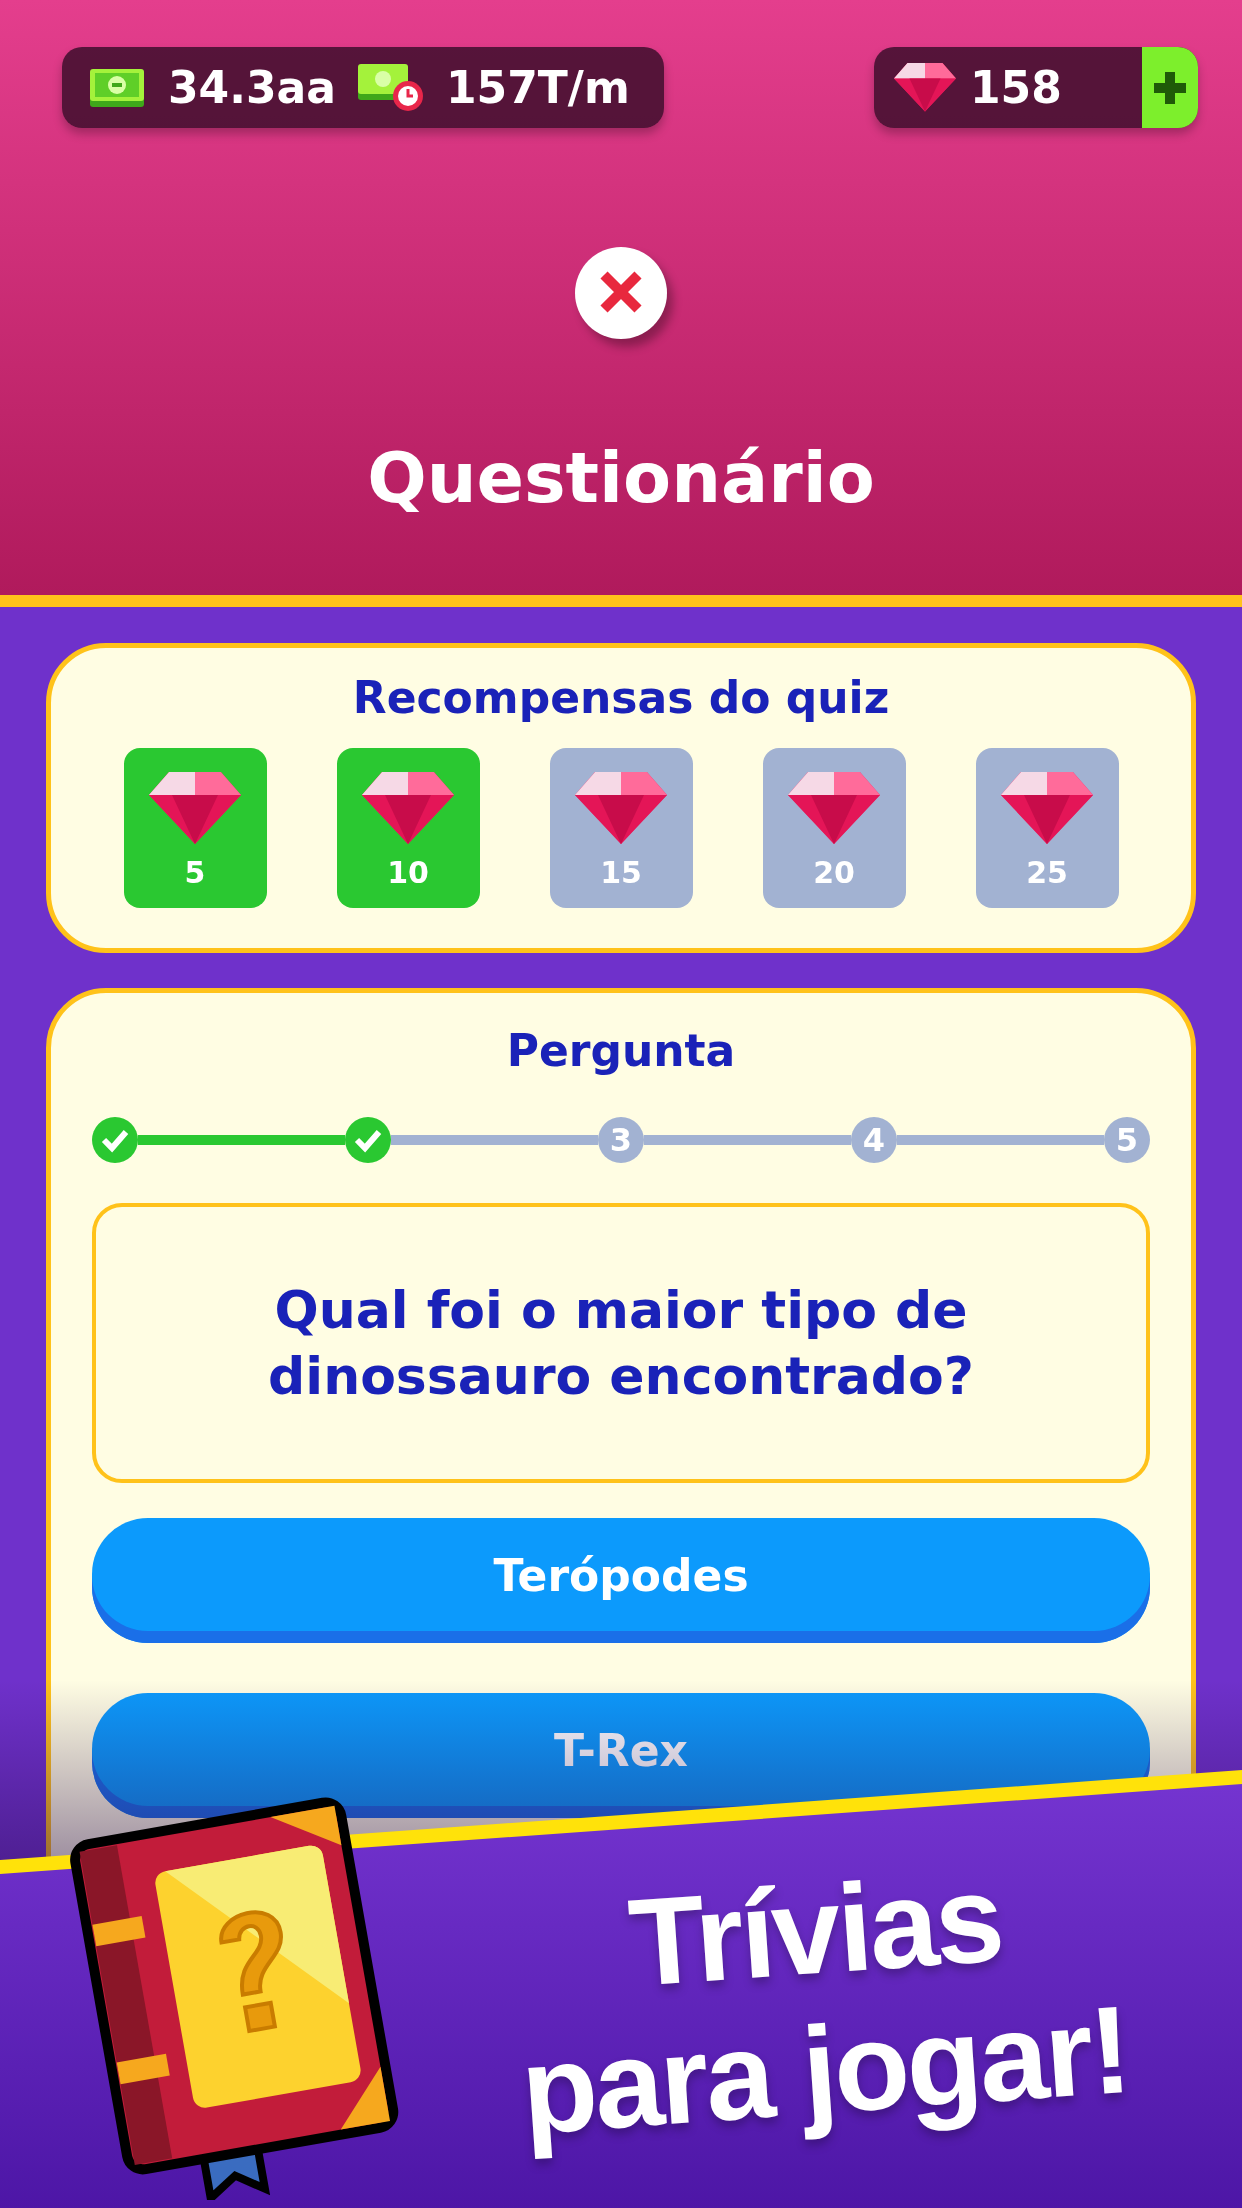 This screenshot has width=1242, height=2208. Describe the element at coordinates (1016, 87) in the screenshot. I see `gem-count: 158` at that location.